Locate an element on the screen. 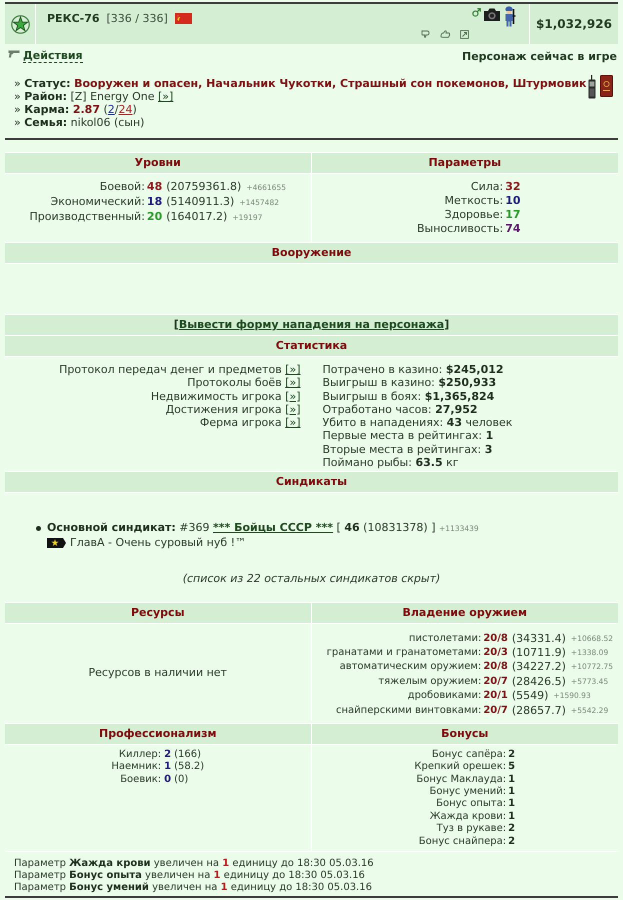  weapon-label: автоматическим оружием: is located at coordinates (410, 667).